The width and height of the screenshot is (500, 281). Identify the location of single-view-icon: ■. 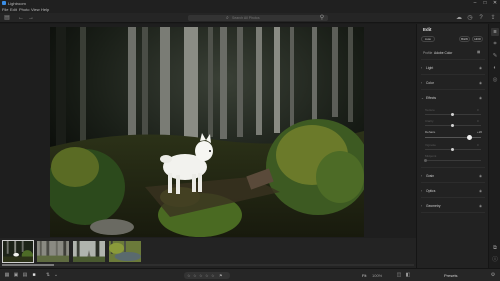
(34, 275).